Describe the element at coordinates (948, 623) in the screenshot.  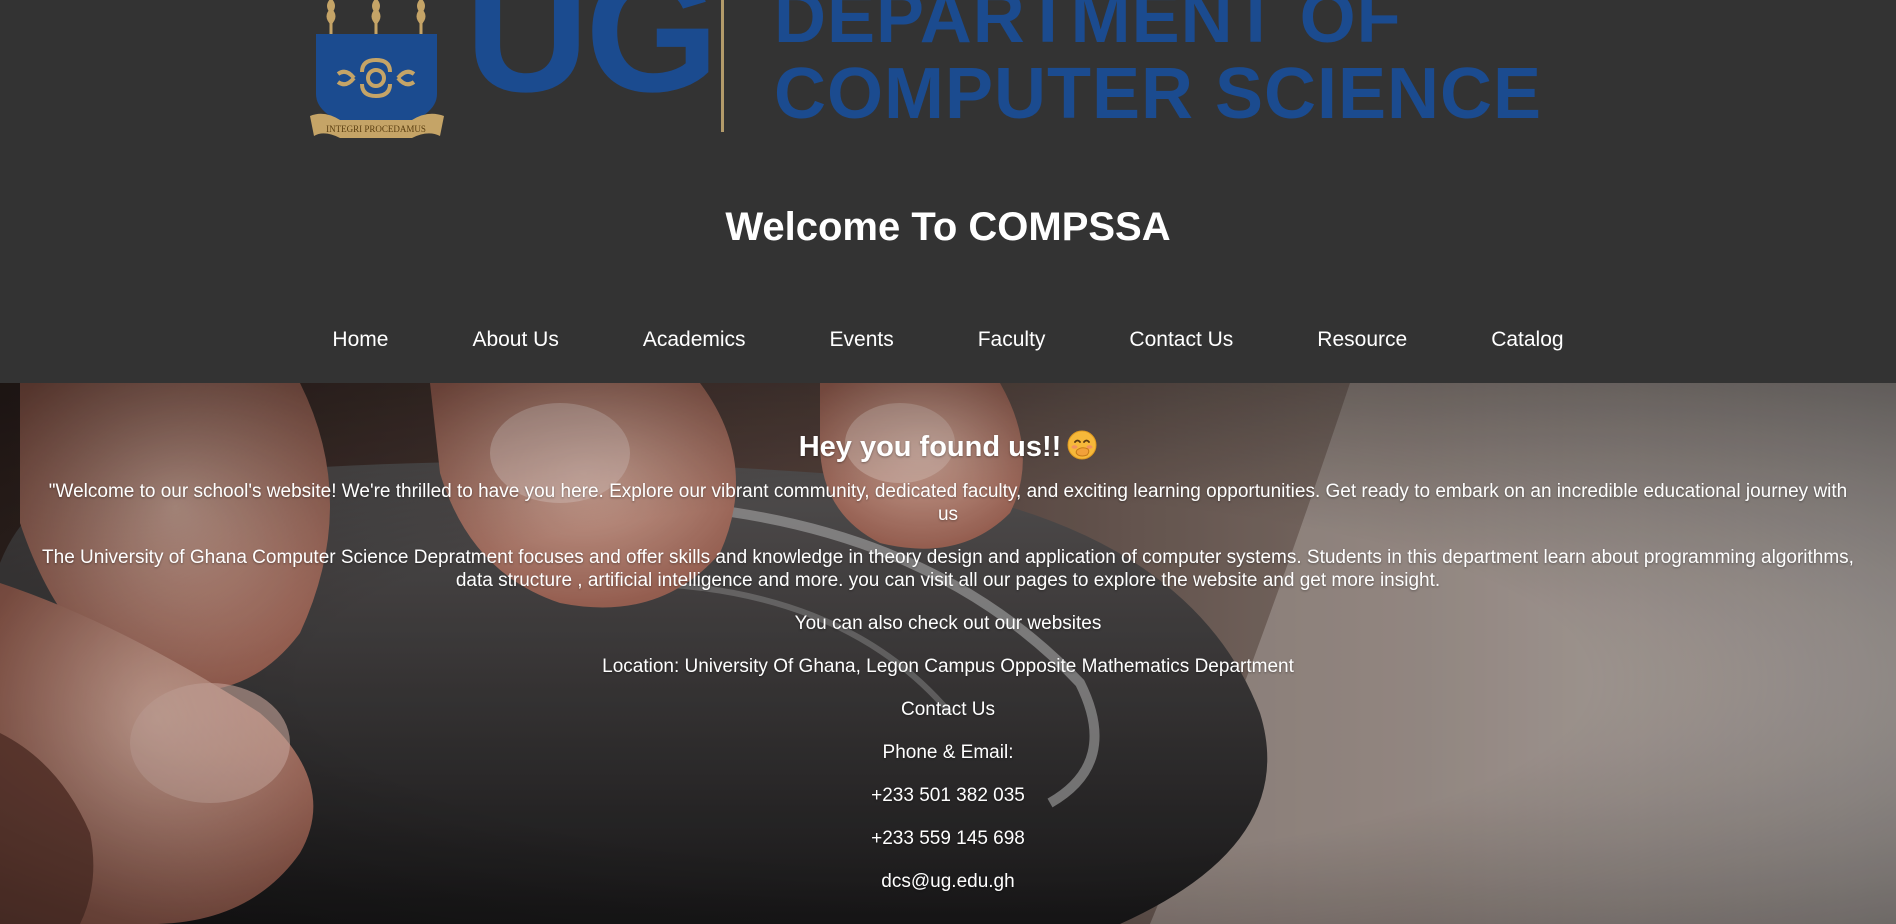
I see `hero-websites-text: You can also check out our websites` at that location.